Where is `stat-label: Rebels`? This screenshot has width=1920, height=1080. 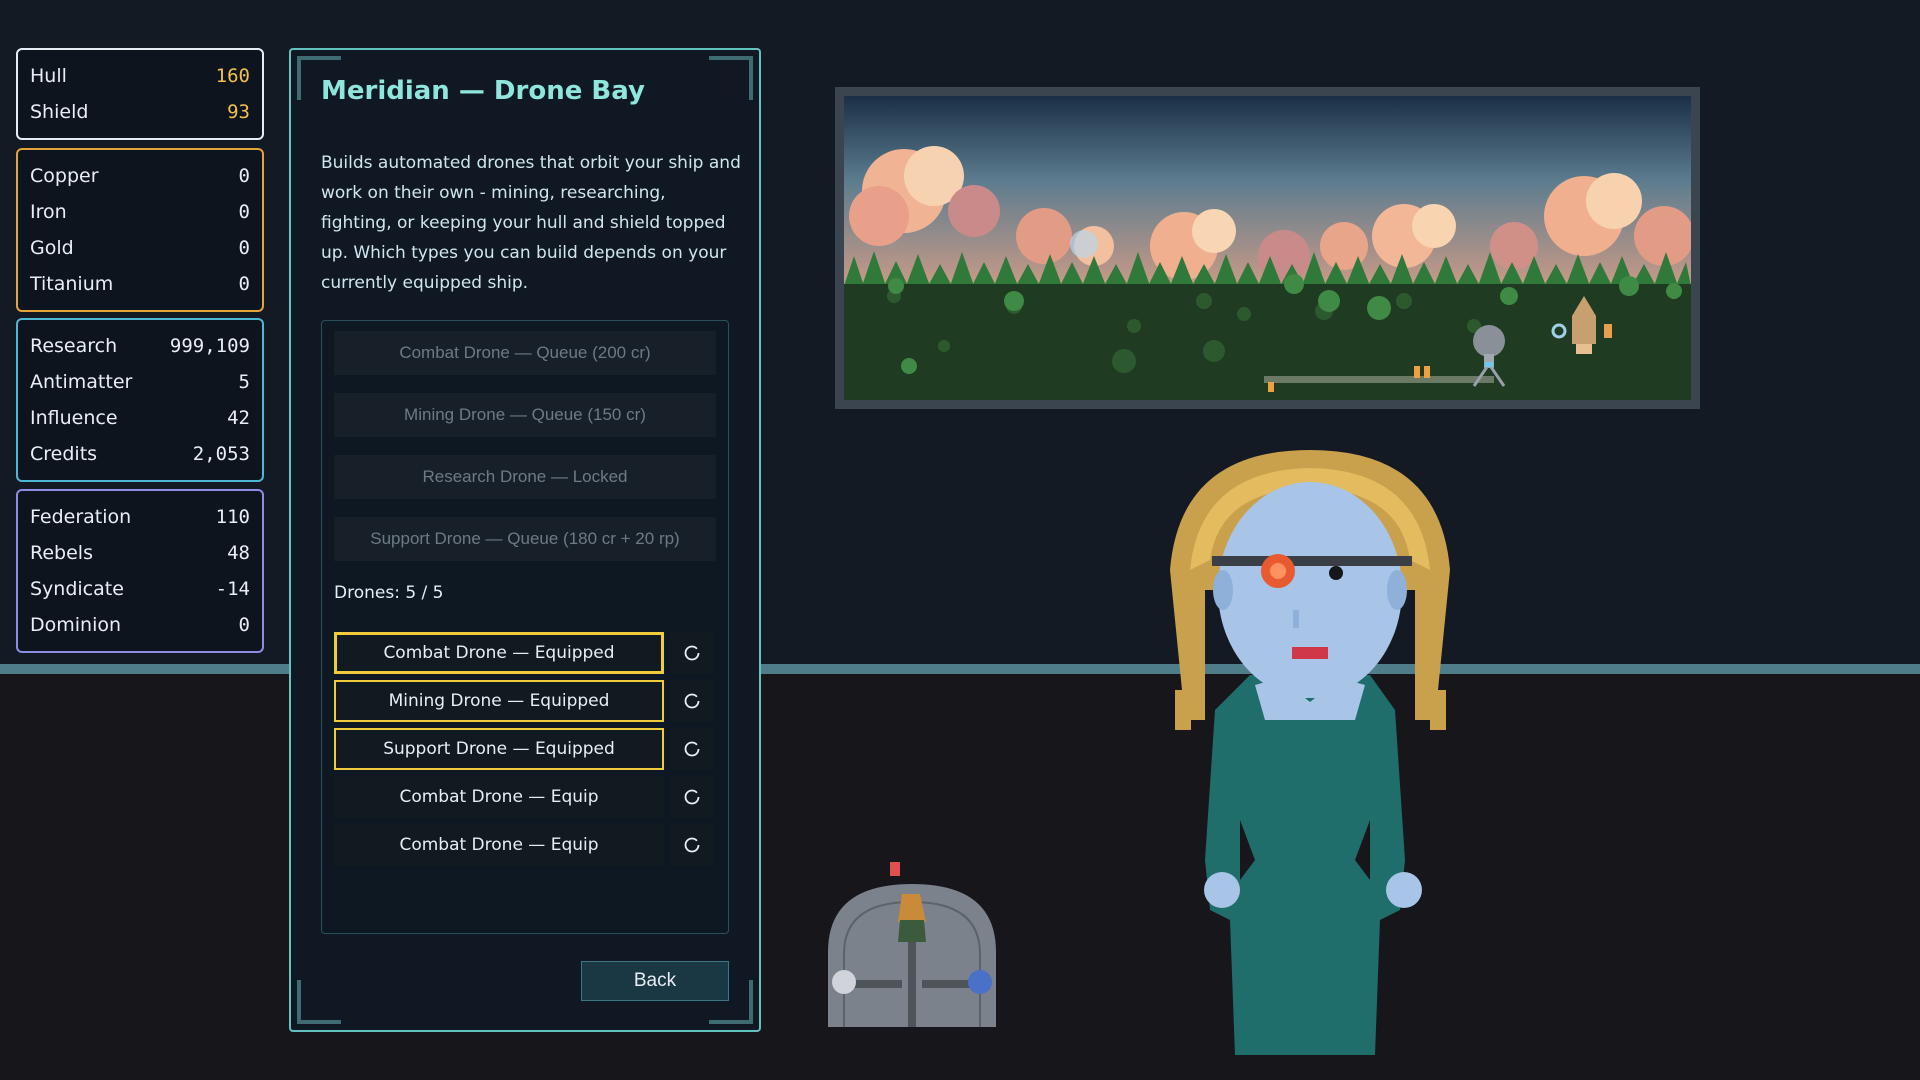 stat-label: Rebels is located at coordinates (61, 553).